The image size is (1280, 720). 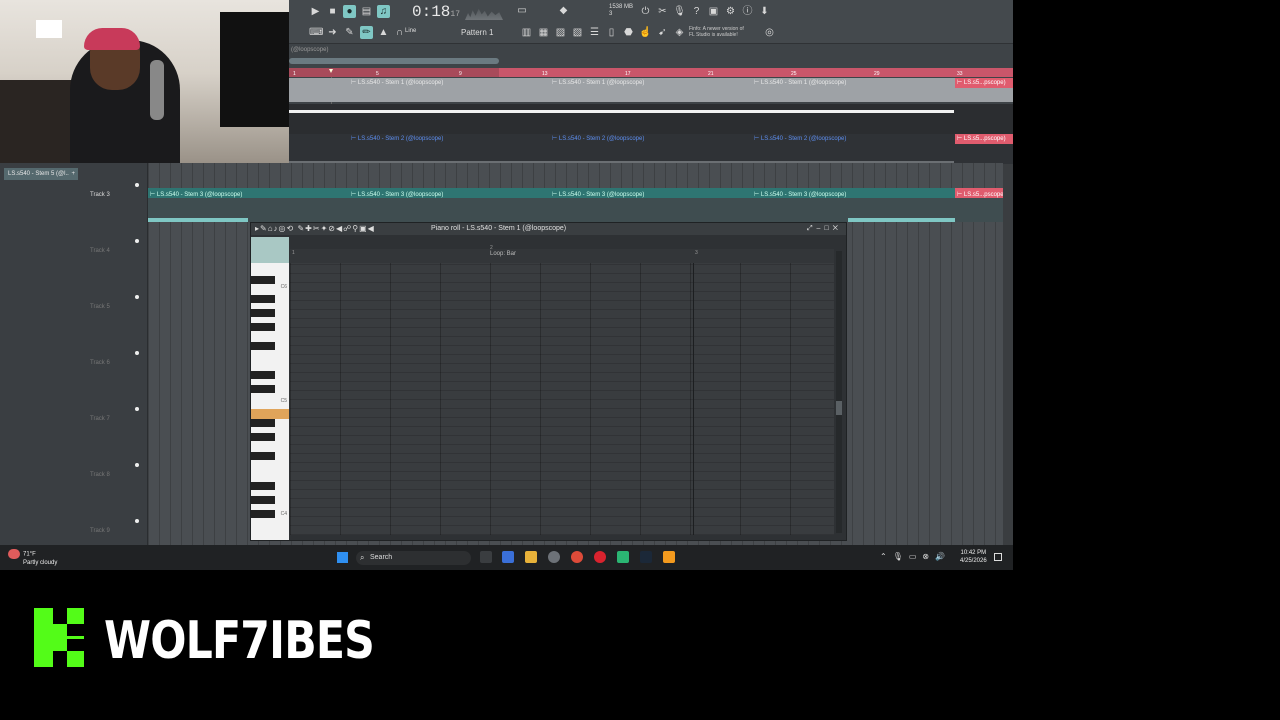 What do you see at coordinates (270, 414) in the screenshot?
I see `highlighted-key-c5` at bounding box center [270, 414].